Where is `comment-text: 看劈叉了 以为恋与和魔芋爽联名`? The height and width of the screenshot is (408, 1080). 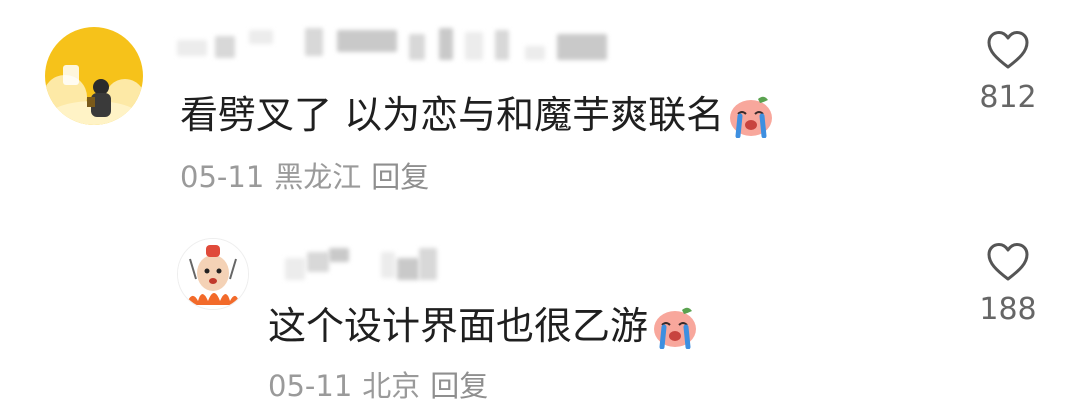 comment-text: 看劈叉了 以为恋与和魔芋爽联名 is located at coordinates (478, 115).